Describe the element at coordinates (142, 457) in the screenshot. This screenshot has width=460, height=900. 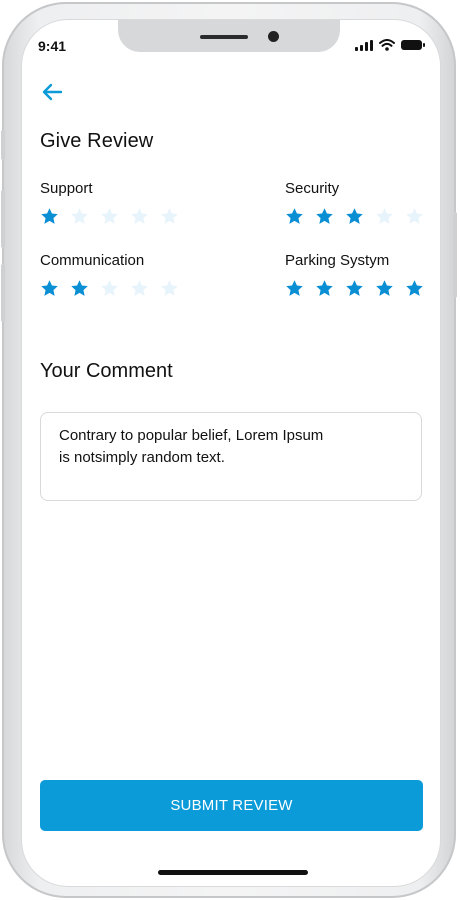
I see `comment-text-line: is notsimply random text.` at that location.